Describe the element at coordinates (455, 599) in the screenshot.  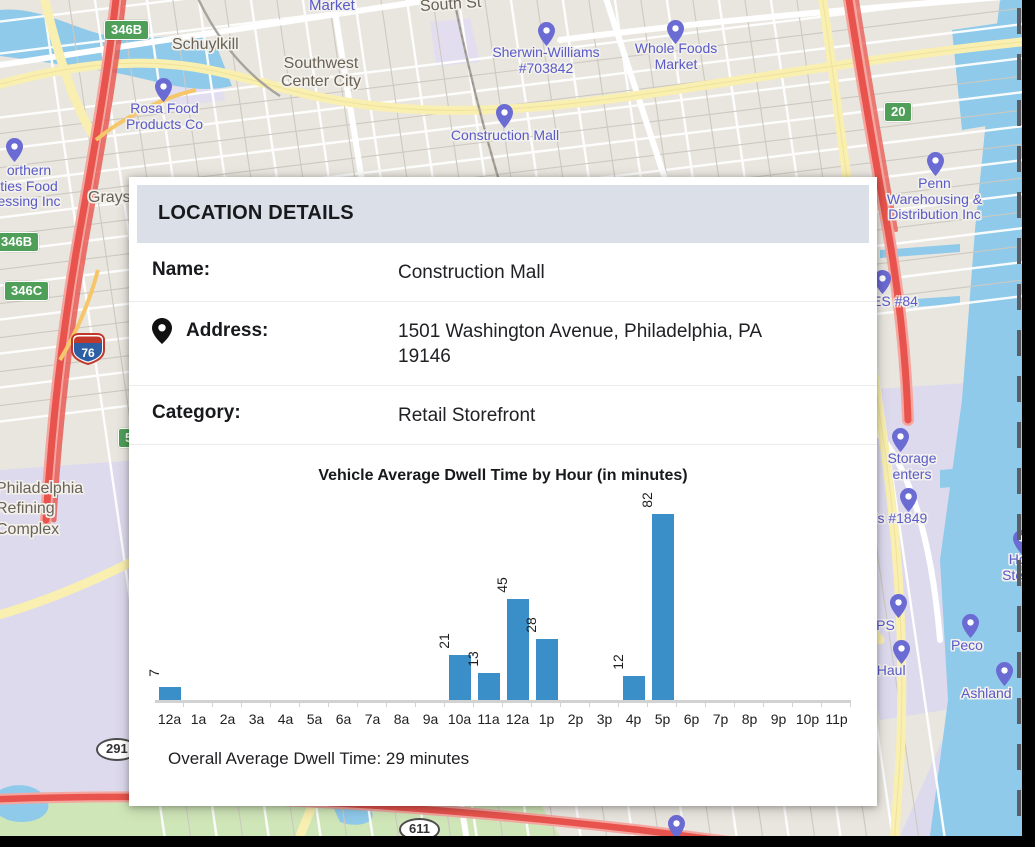
I see `chart-bar-cell: 21` at that location.